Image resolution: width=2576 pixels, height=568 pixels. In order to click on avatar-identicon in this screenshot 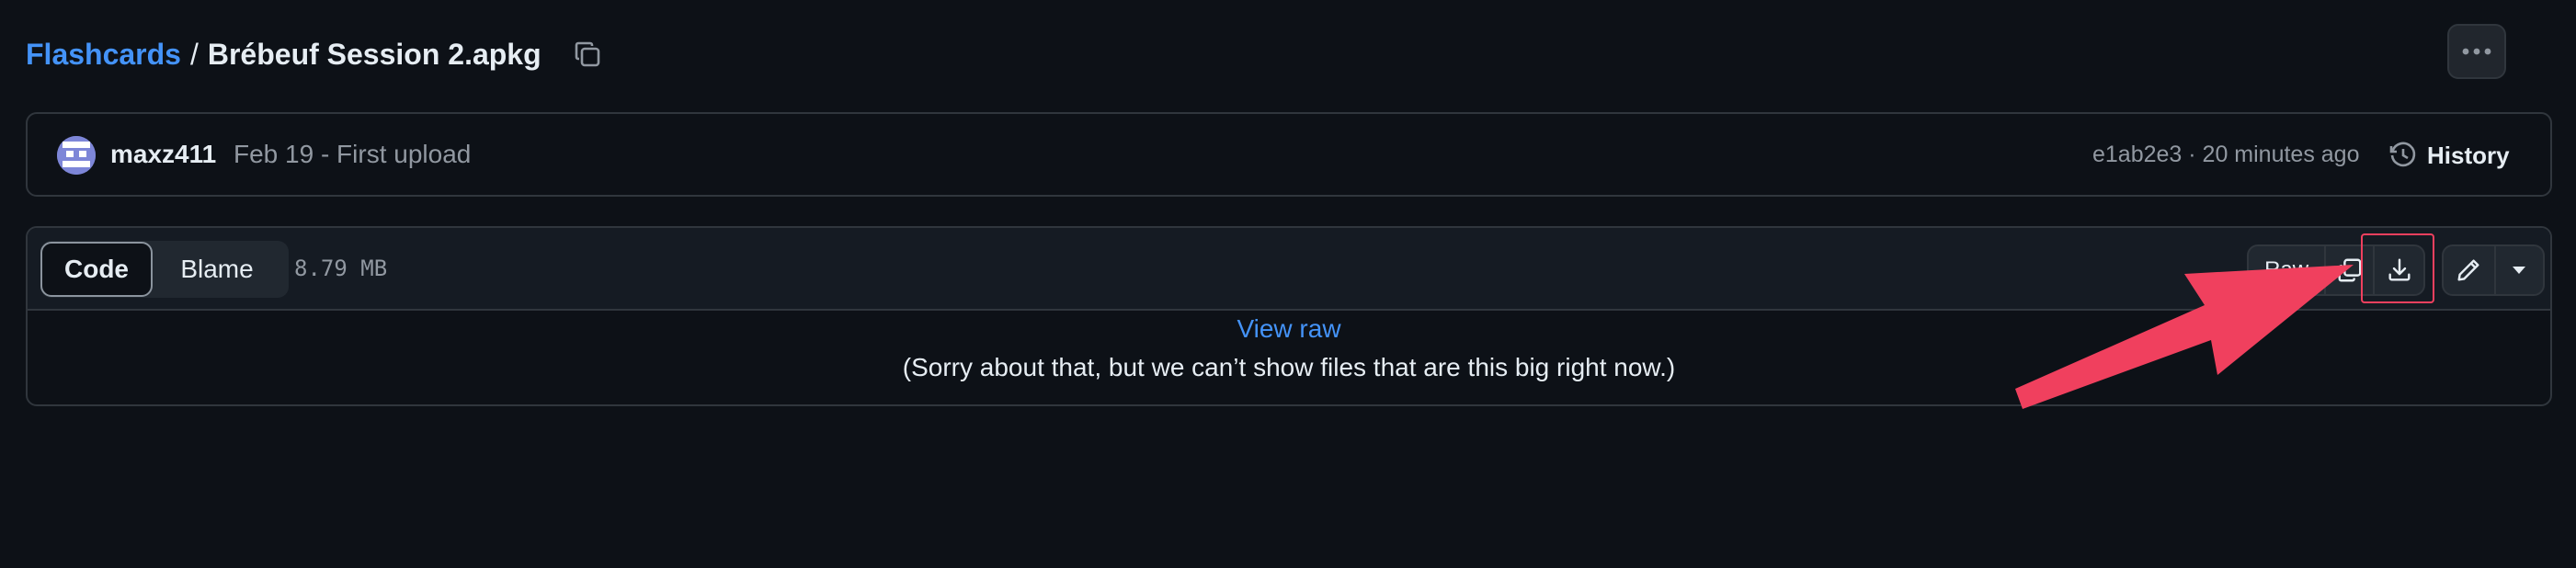, I will do `click(76, 155)`.